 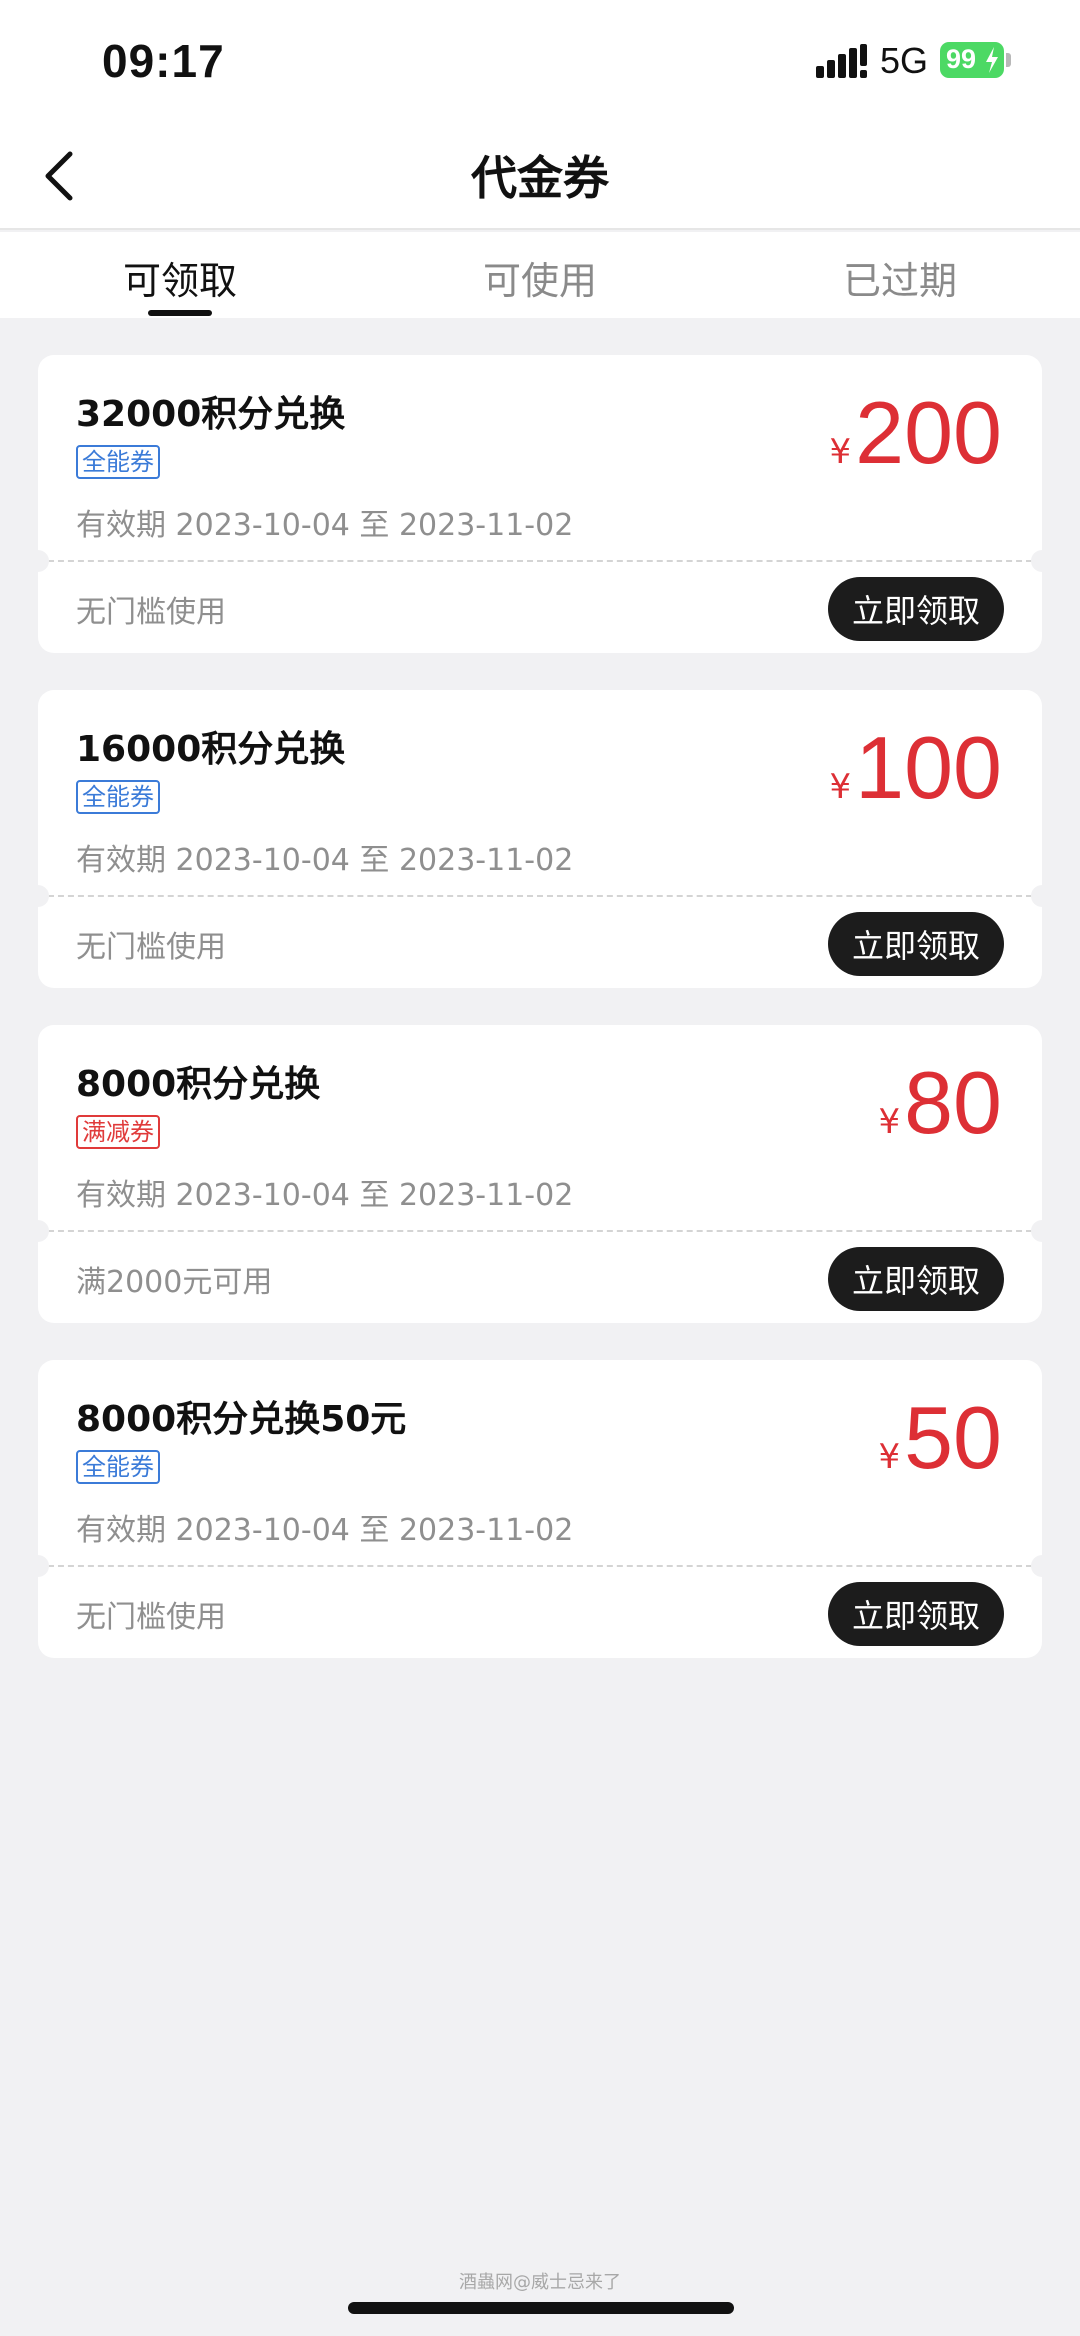 I want to click on coupon-amount: ¥100, so click(x=916, y=768).